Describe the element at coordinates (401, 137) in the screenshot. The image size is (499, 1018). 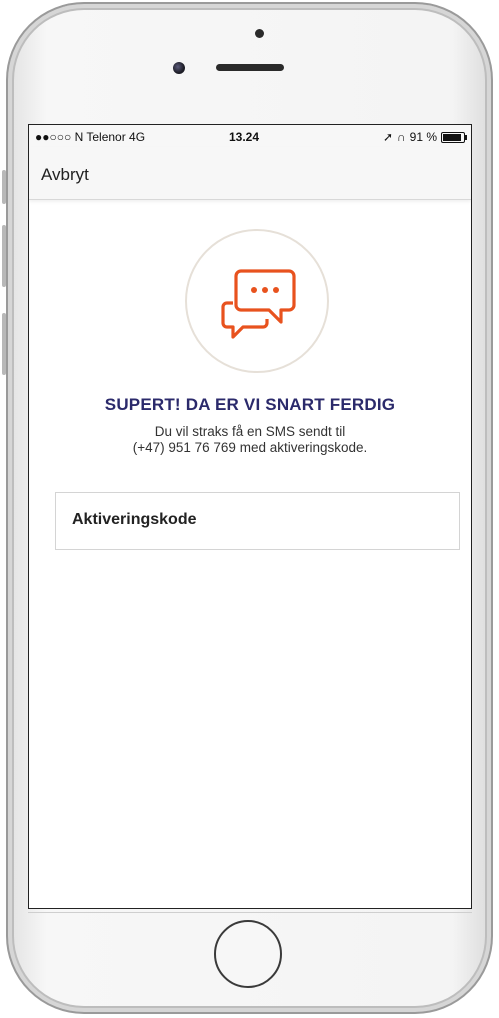
I see `headphones-icon: ∩` at that location.